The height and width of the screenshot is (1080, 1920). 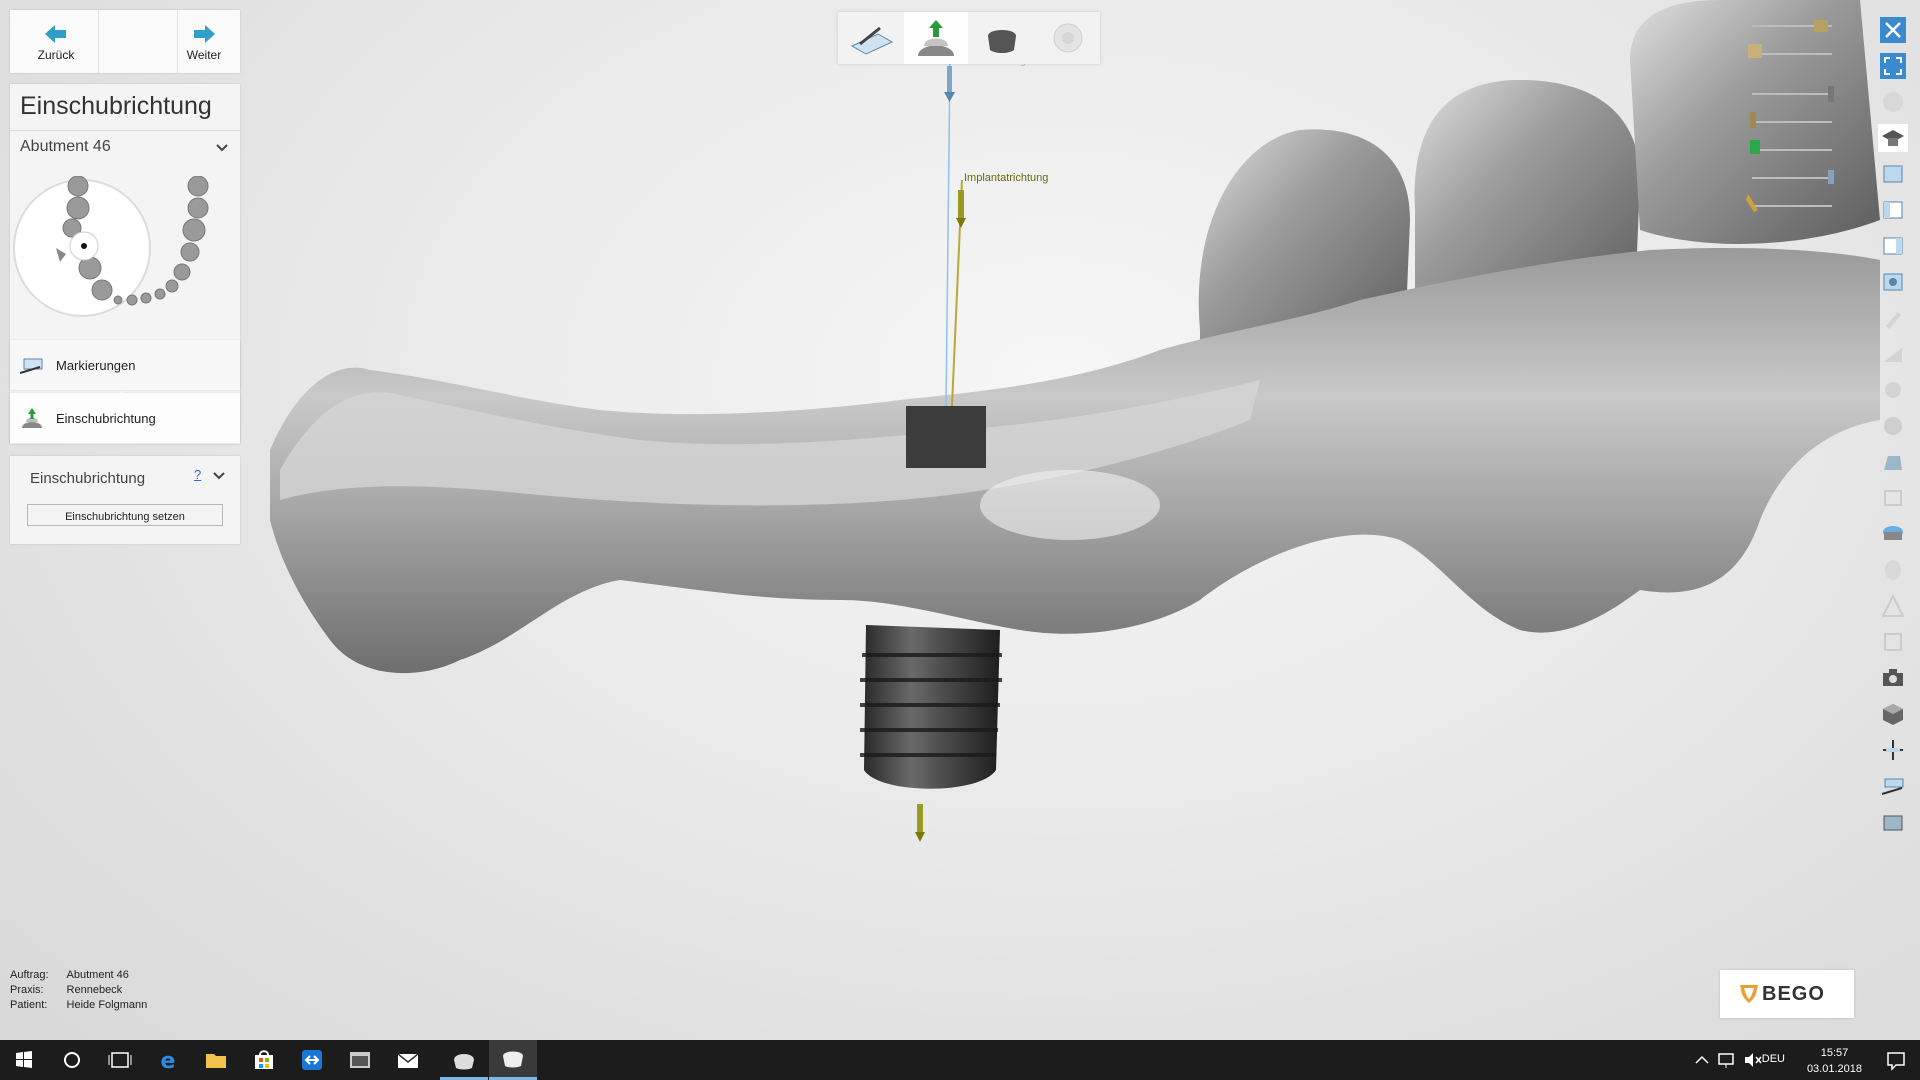 What do you see at coordinates (1893, 30) in the screenshot?
I see `close-icon` at bounding box center [1893, 30].